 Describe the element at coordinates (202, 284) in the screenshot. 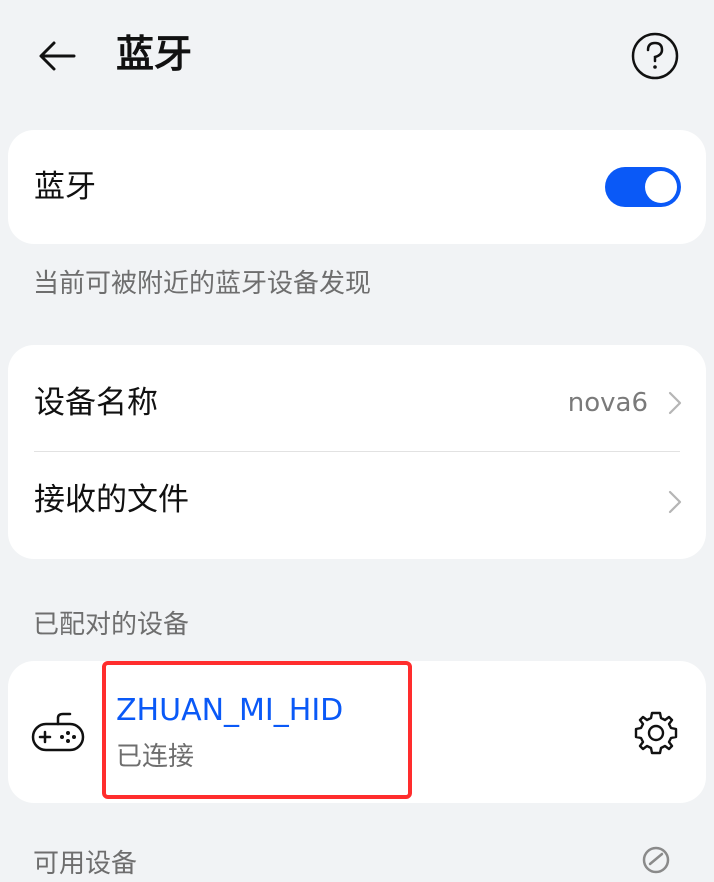

I see `visibility-hint: 当前可被附近的蓝牙设备发现` at that location.